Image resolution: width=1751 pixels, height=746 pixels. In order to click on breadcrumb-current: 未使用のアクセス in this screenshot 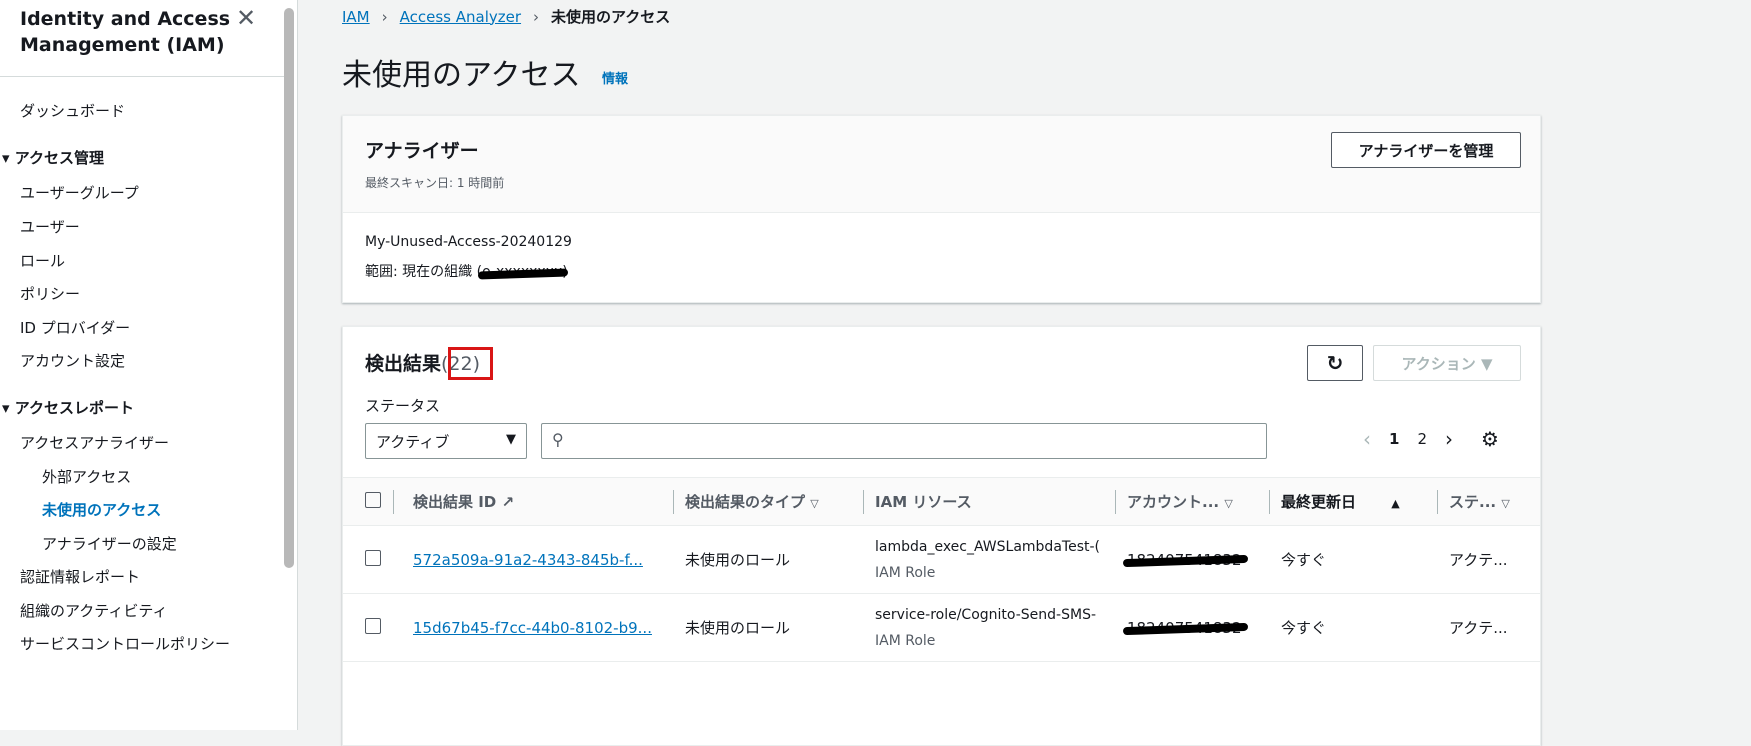, I will do `click(611, 17)`.